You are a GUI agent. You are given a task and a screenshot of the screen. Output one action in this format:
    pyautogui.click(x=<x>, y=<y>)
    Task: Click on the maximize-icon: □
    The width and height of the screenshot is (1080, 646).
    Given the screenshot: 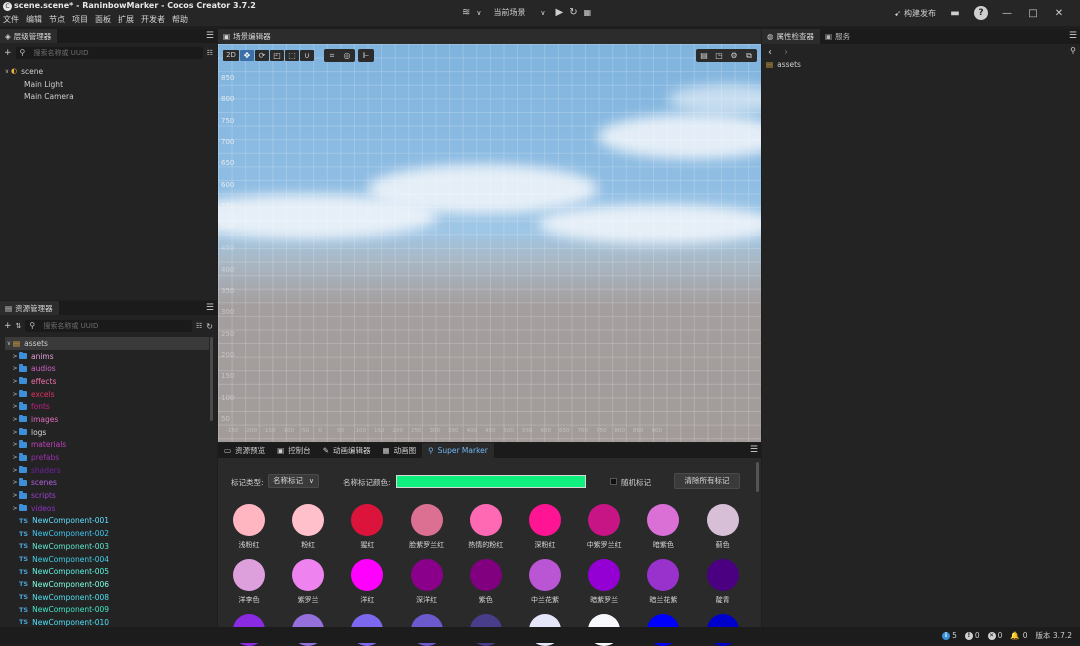 What is the action you would take?
    pyautogui.click(x=1033, y=13)
    